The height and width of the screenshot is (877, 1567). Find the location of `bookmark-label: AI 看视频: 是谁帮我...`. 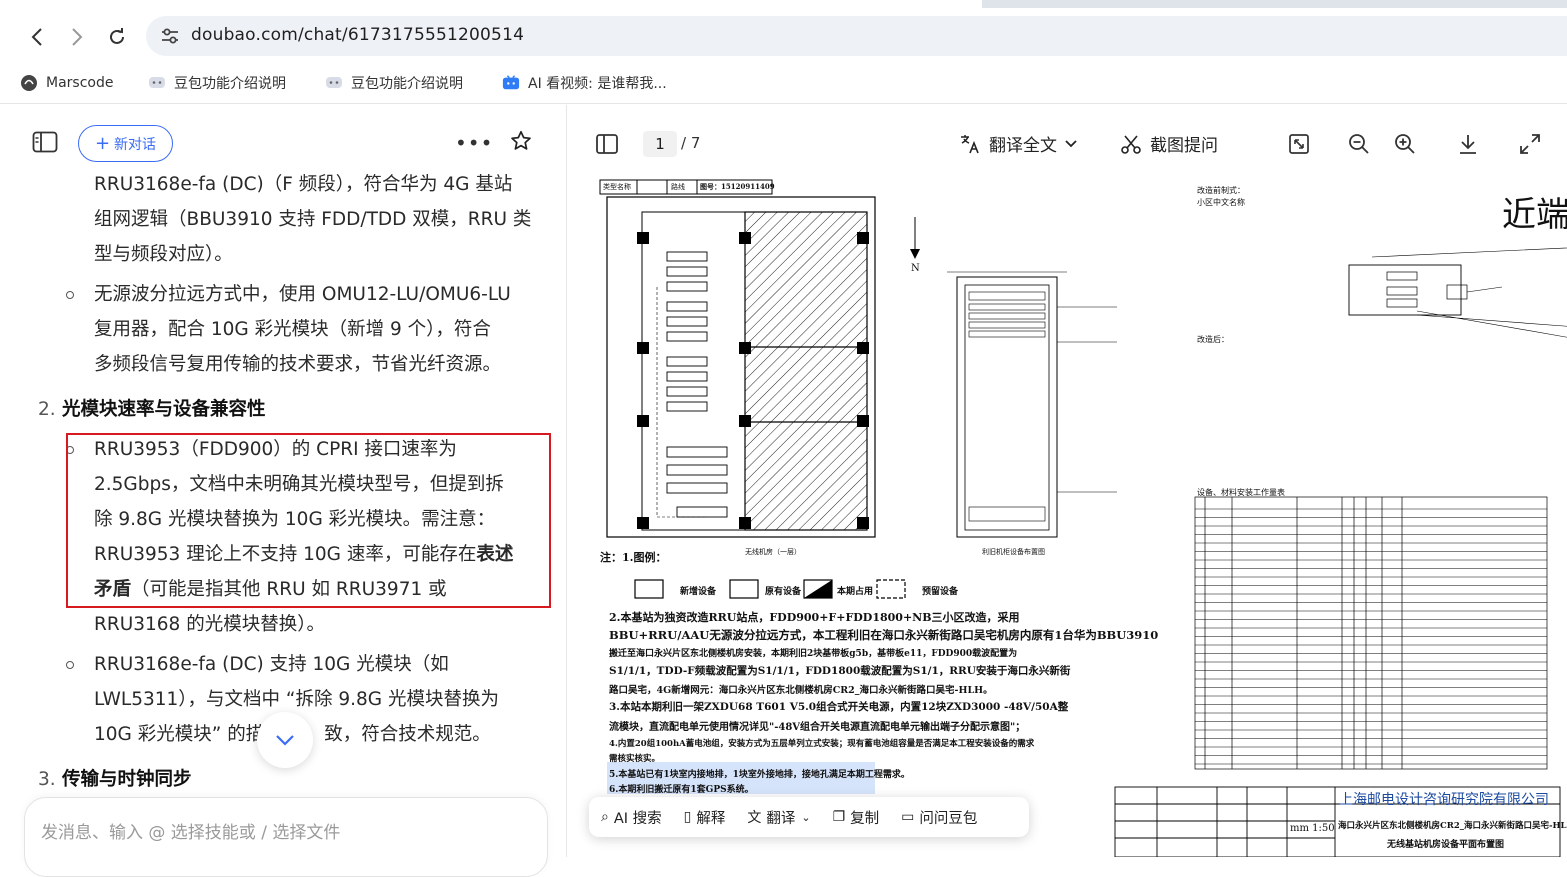

bookmark-label: AI 看视频: 是谁帮我... is located at coordinates (597, 84).